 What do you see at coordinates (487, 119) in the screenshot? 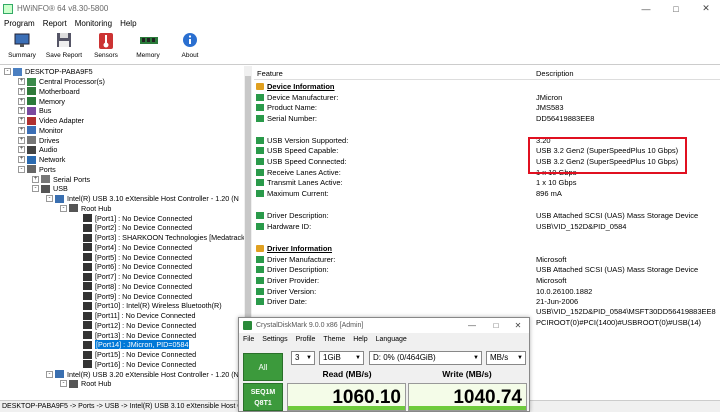
I see `detail-row: Serial Number: DD56419883EE8` at bounding box center [487, 119].